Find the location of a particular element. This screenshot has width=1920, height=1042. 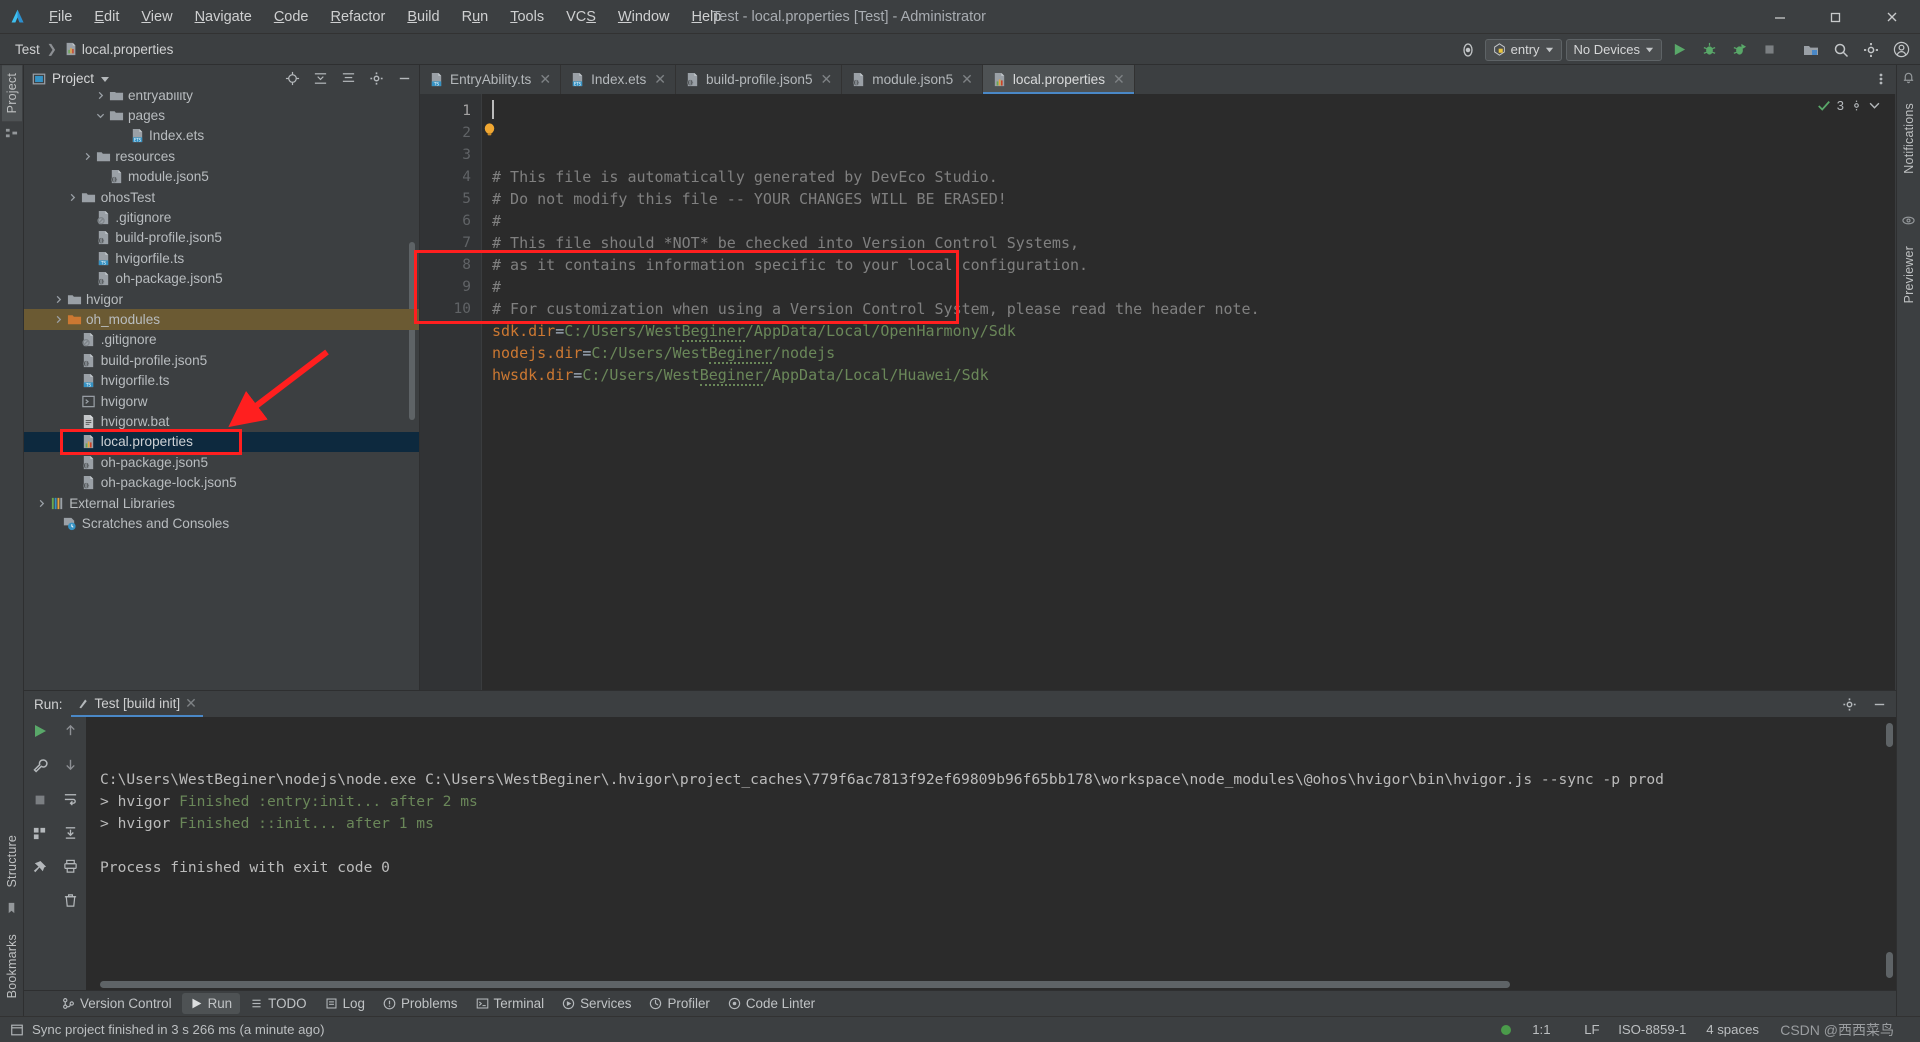

menu-item-window: Window is located at coordinates (644, 17).